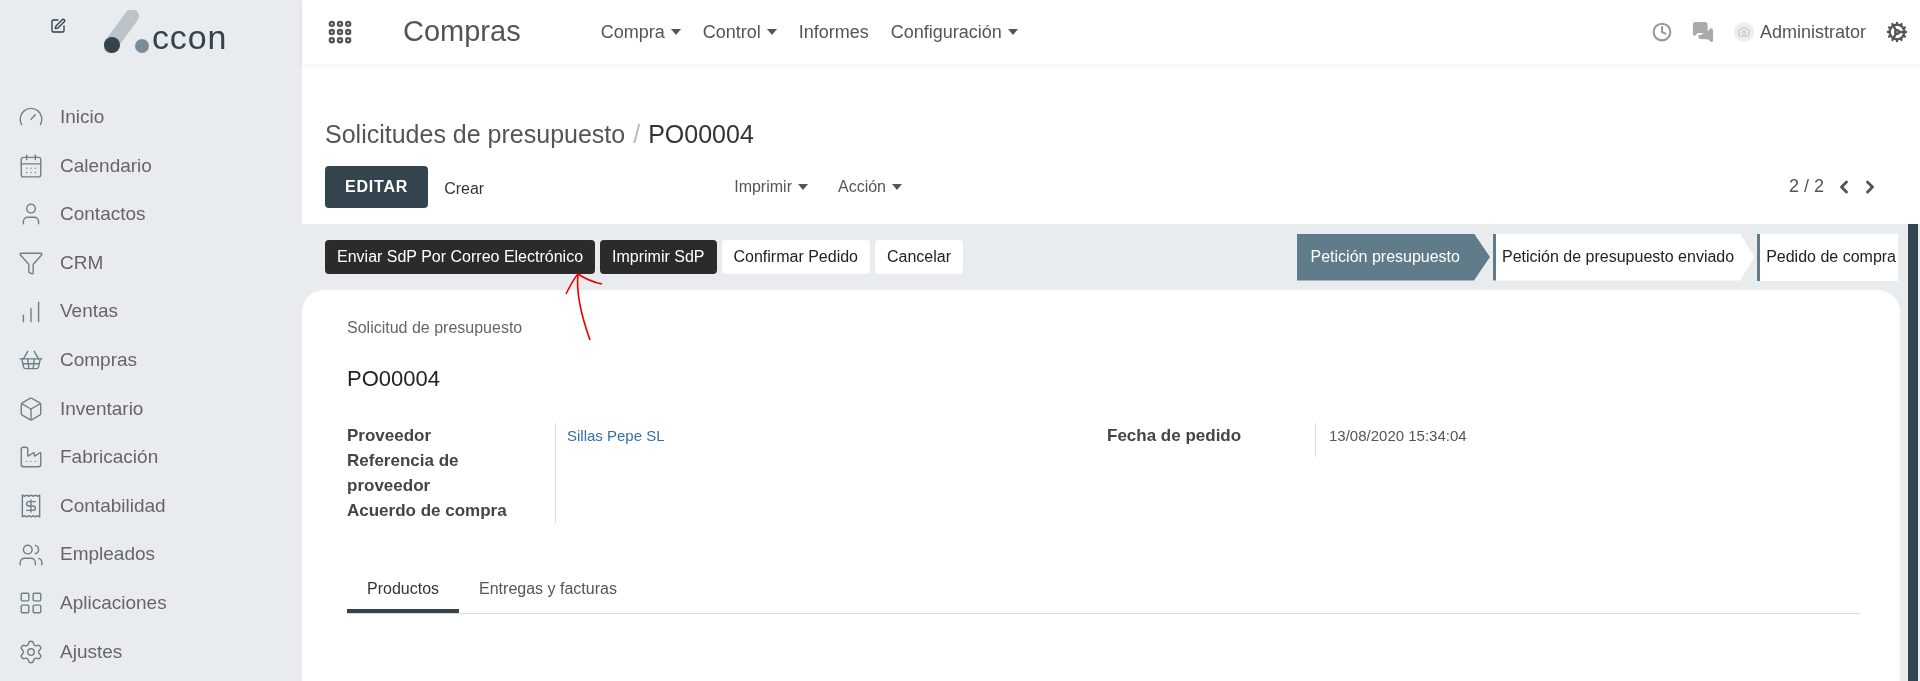 This screenshot has height=681, width=1920. What do you see at coordinates (151, 263) in the screenshot?
I see `sidebar-item: CRM` at bounding box center [151, 263].